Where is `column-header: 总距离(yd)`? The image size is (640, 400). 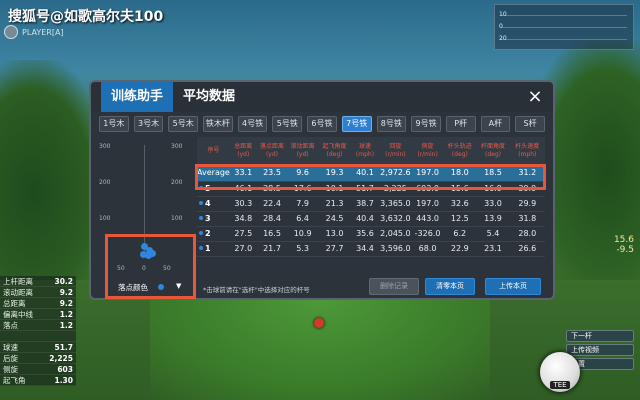 column-header: 总距离(yd) is located at coordinates (243, 151).